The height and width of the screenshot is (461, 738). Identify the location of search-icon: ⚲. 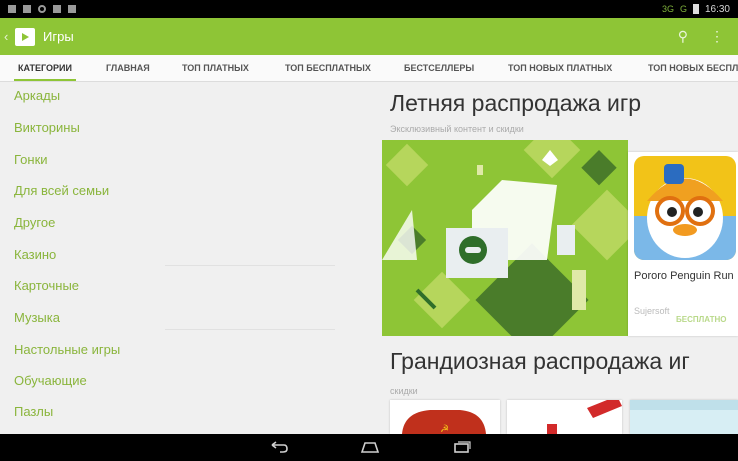
(683, 36).